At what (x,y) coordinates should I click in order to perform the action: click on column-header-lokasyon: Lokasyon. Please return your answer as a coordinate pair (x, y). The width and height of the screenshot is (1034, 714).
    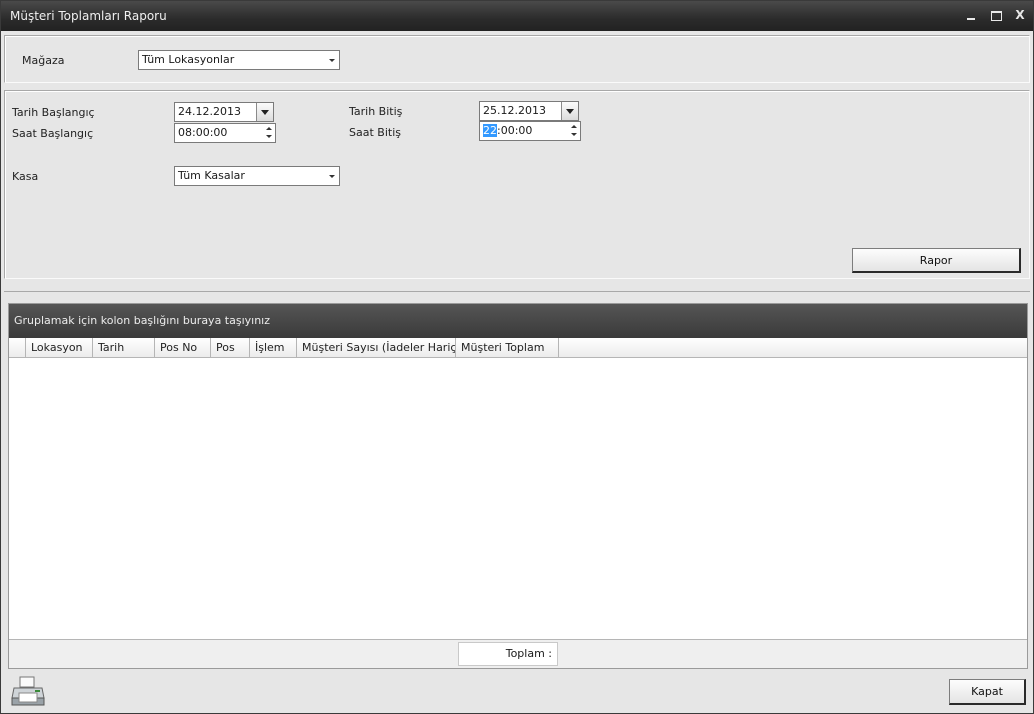
    Looking at the image, I should click on (59, 347).